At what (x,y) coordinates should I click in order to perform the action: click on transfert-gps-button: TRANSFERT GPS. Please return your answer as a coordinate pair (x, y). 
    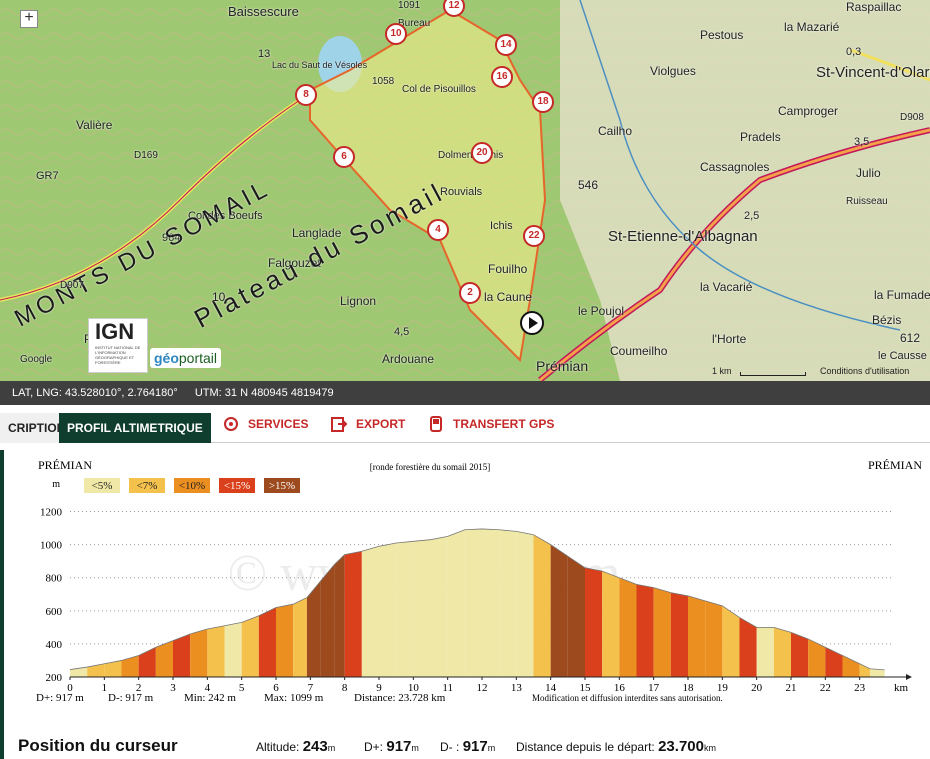
    Looking at the image, I should click on (490, 424).